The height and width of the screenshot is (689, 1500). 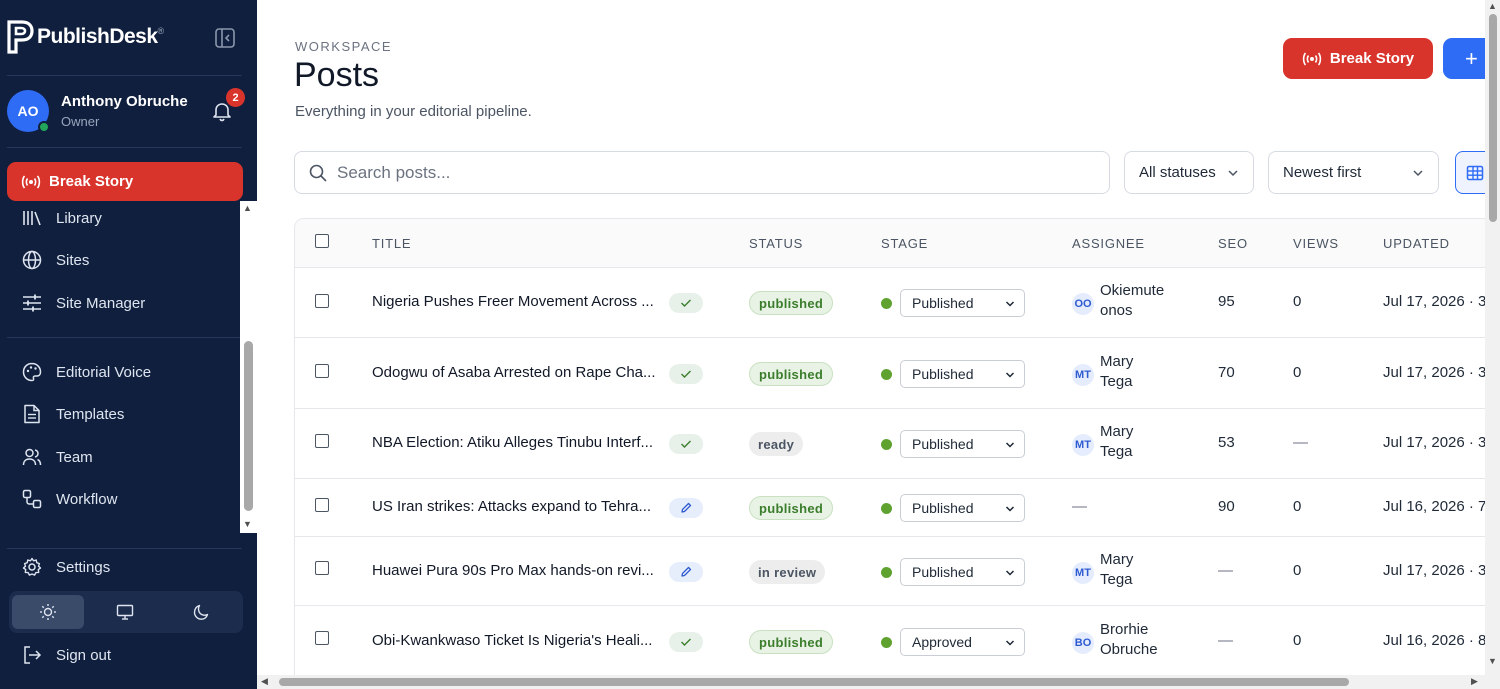 I want to click on sign-out-button: Sign out, so click(x=121, y=655).